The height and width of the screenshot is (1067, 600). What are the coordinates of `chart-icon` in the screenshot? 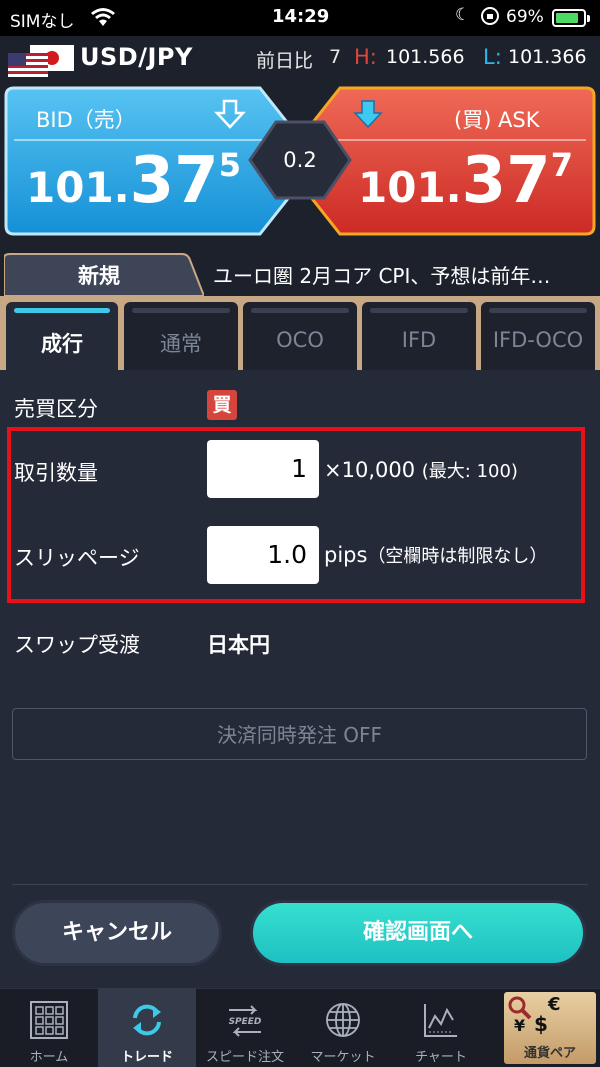 It's located at (440, 1020).